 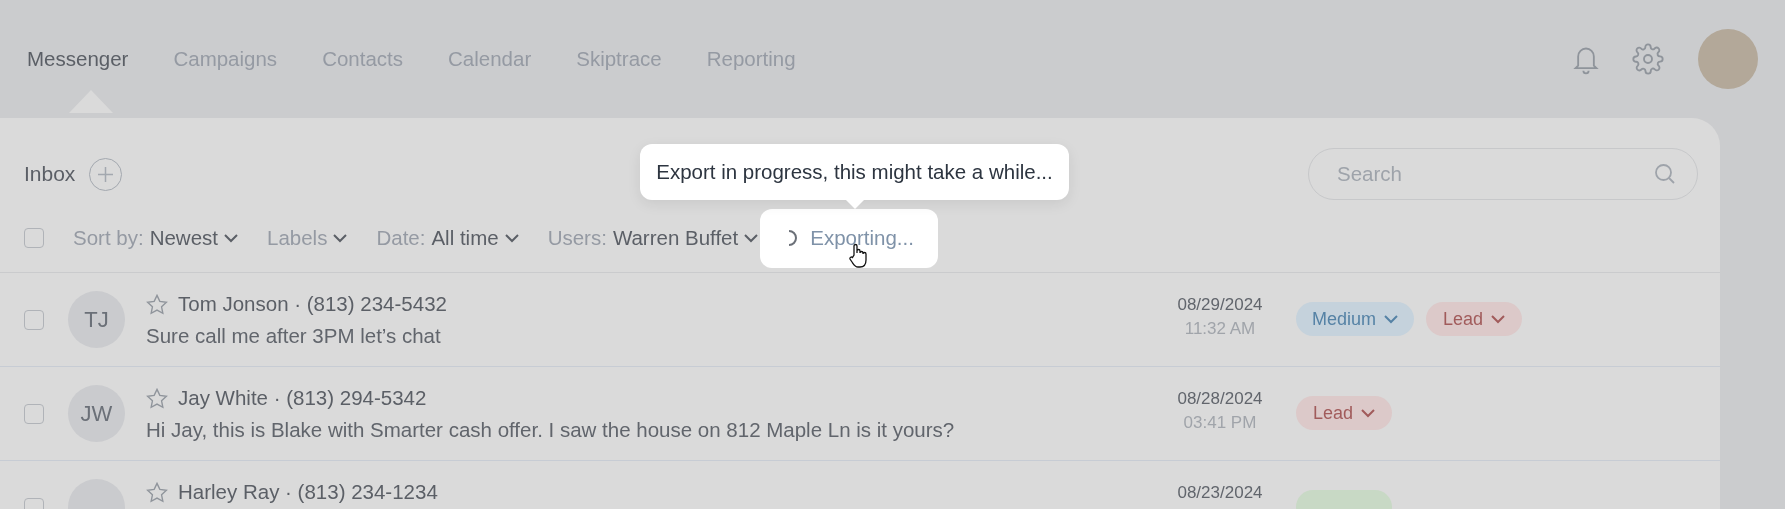 I want to click on user-avatar, so click(x=1728, y=59).